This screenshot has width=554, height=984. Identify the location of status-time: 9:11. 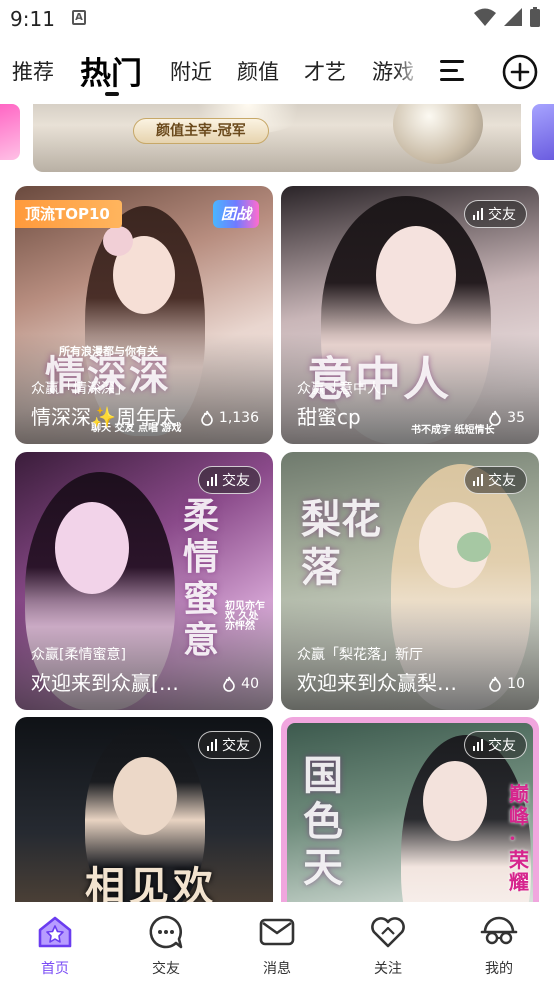
(32, 19).